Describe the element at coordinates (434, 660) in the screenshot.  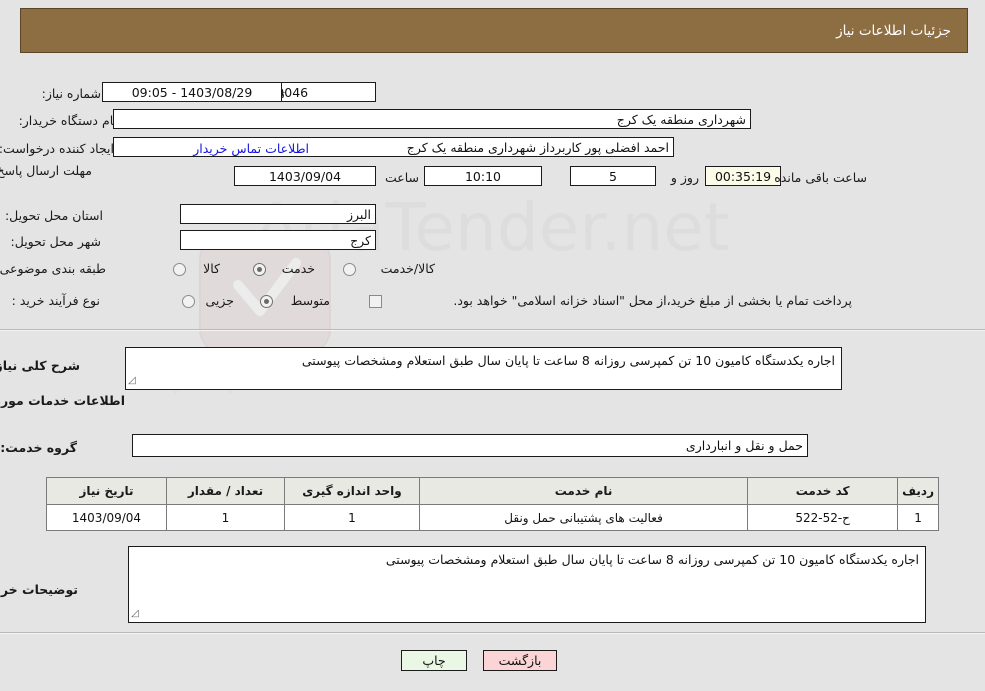
I see `print-button: چاپ` at that location.